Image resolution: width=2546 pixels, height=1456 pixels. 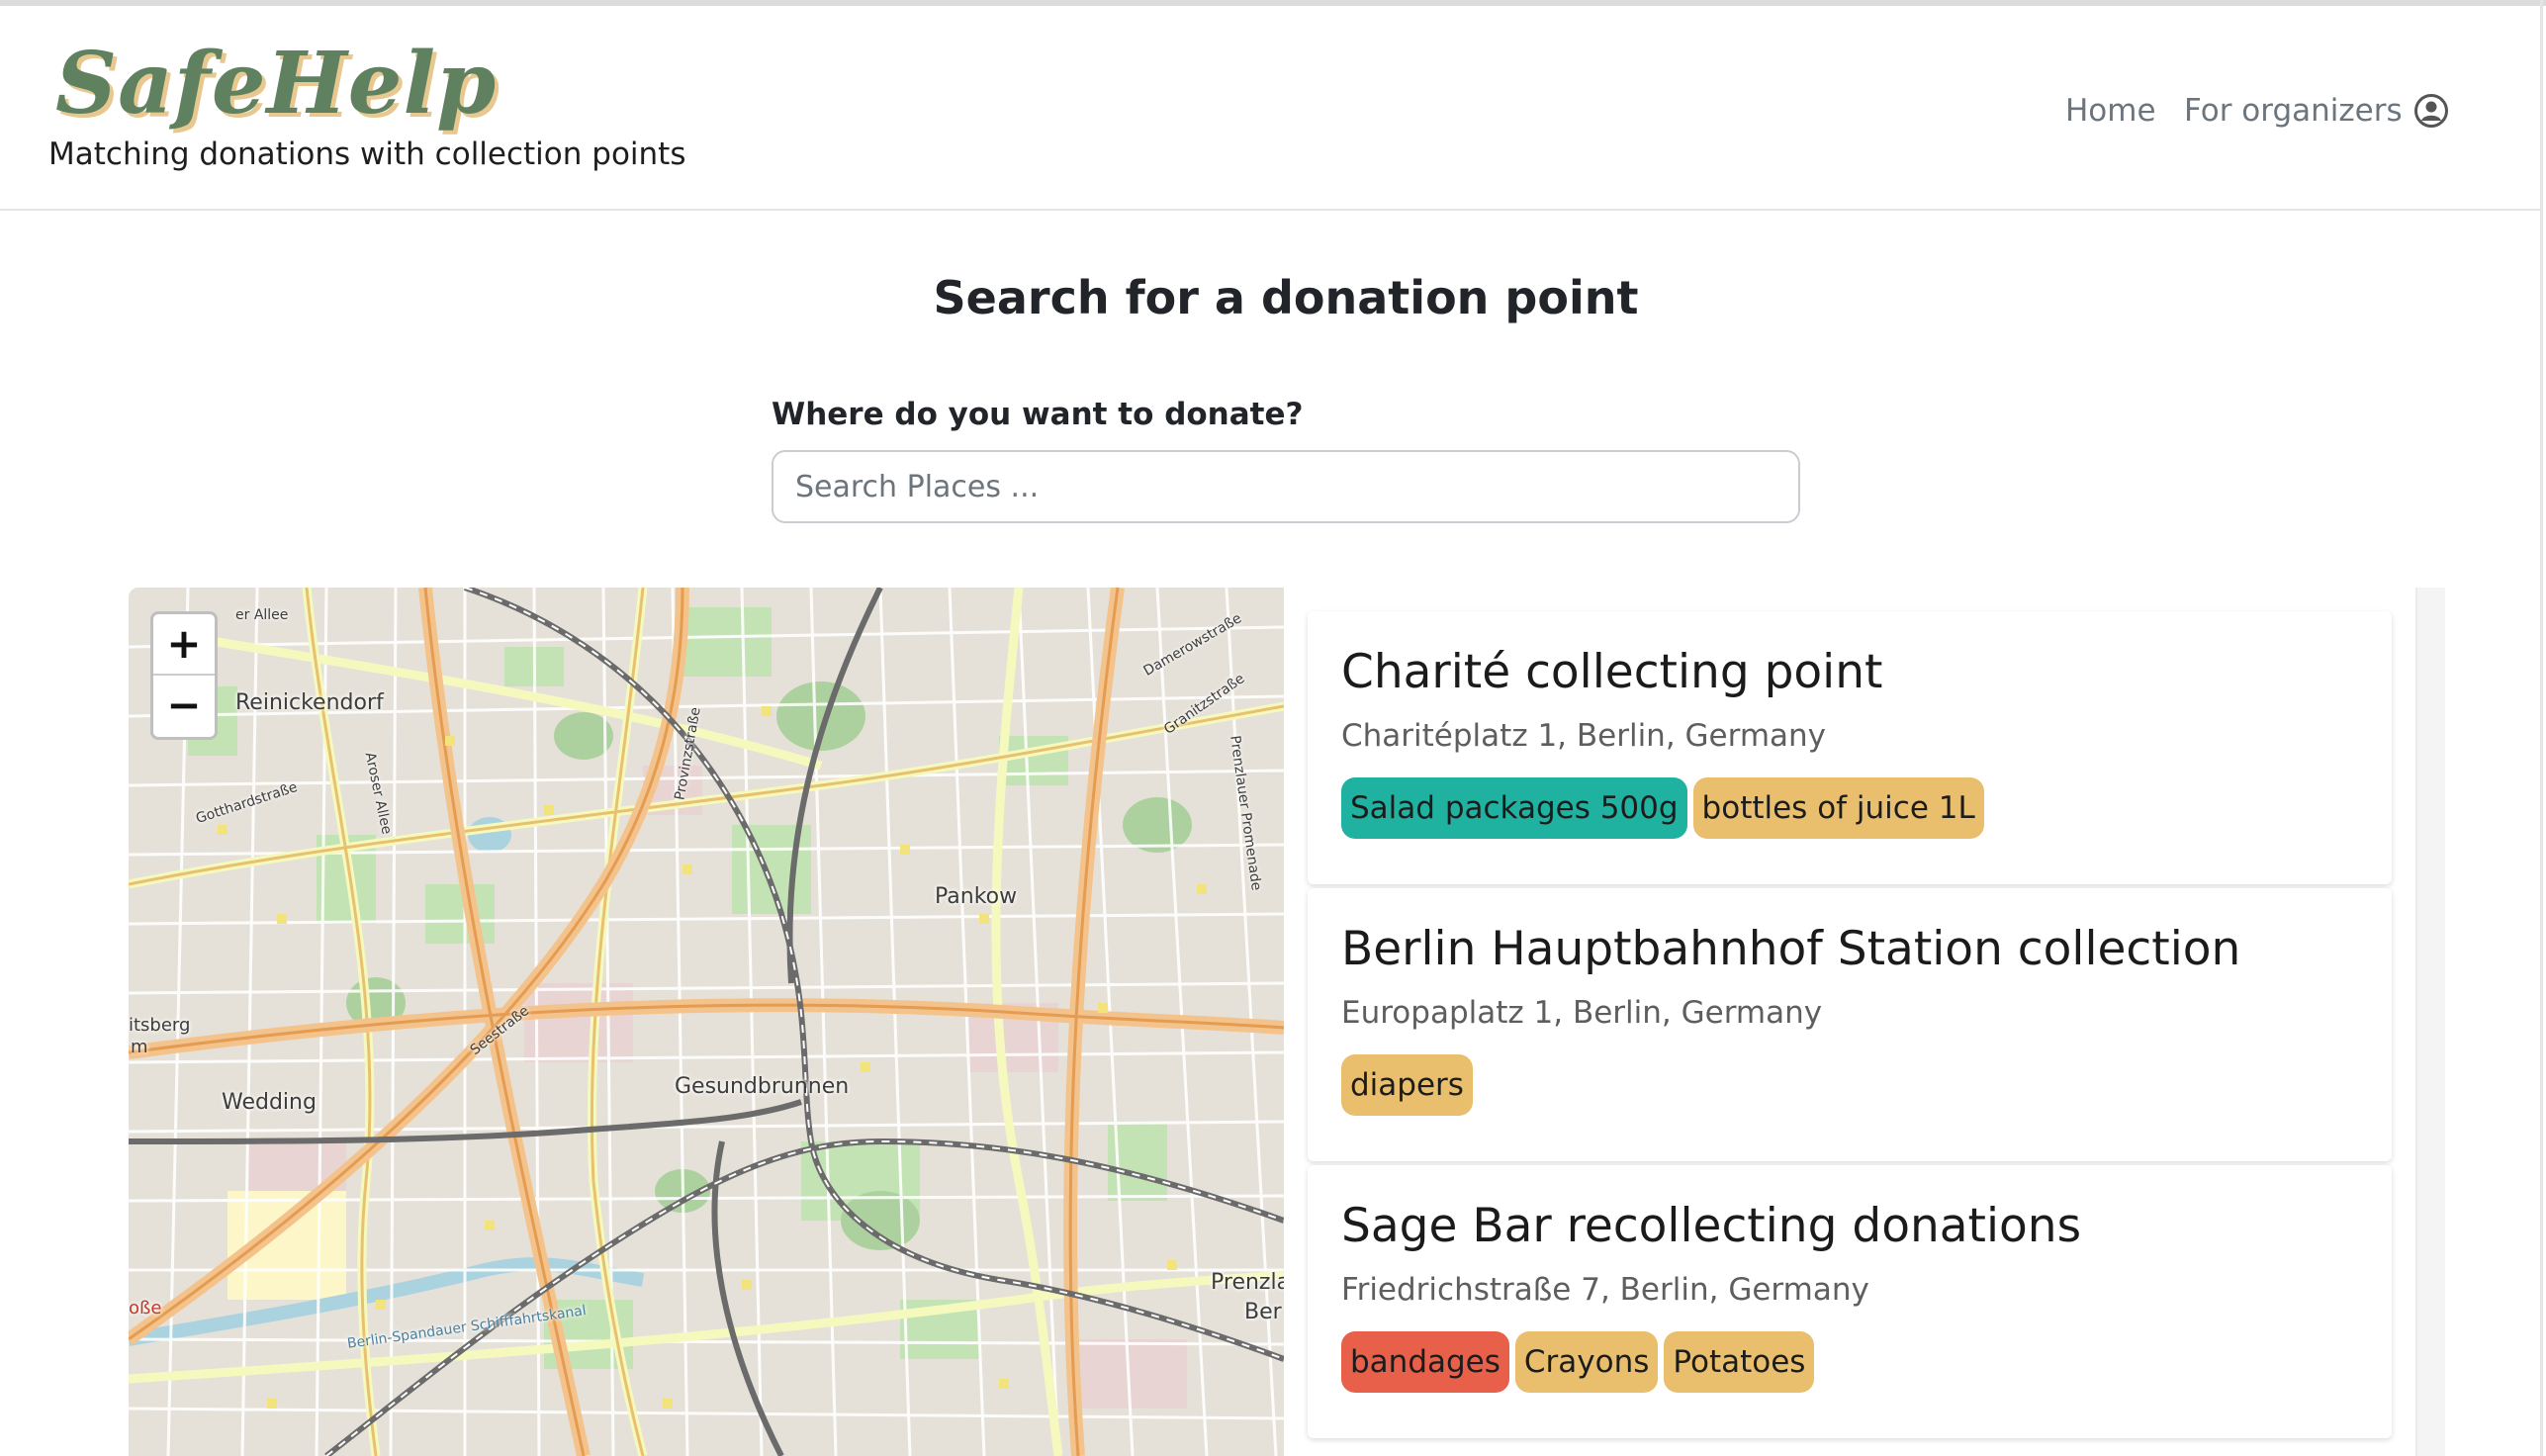 I want to click on nav-organizers-link: For organizers, so click(x=2293, y=111).